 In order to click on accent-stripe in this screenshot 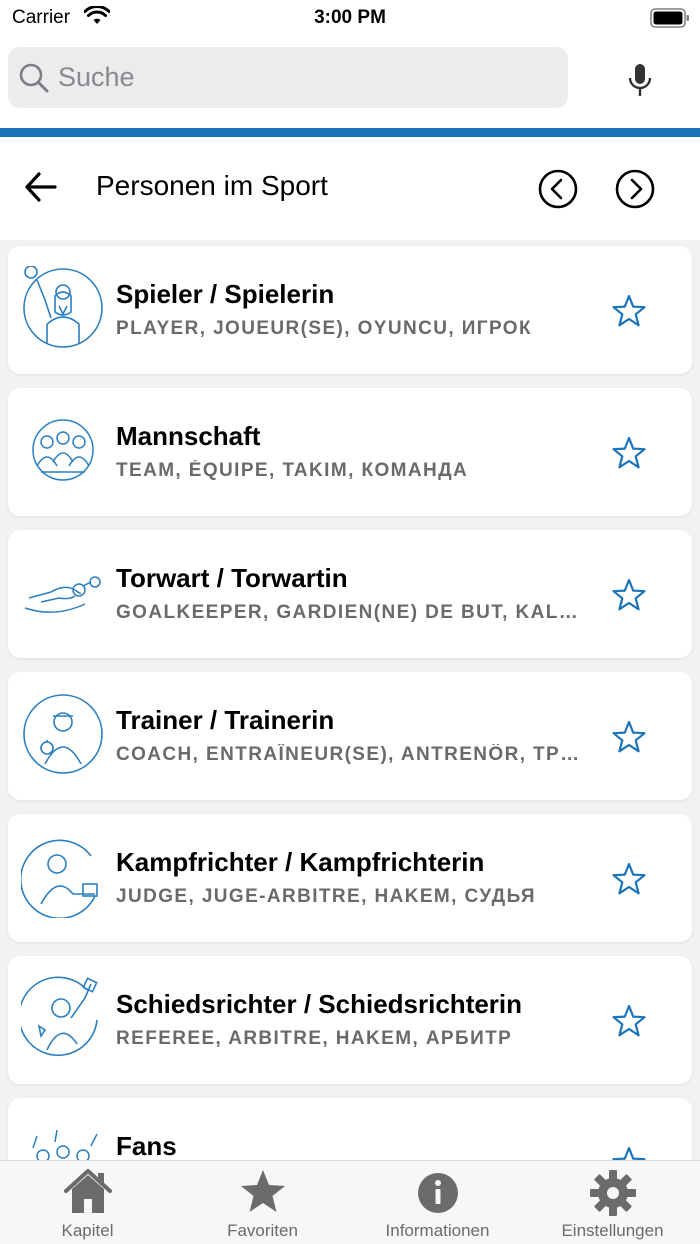, I will do `click(350, 132)`.